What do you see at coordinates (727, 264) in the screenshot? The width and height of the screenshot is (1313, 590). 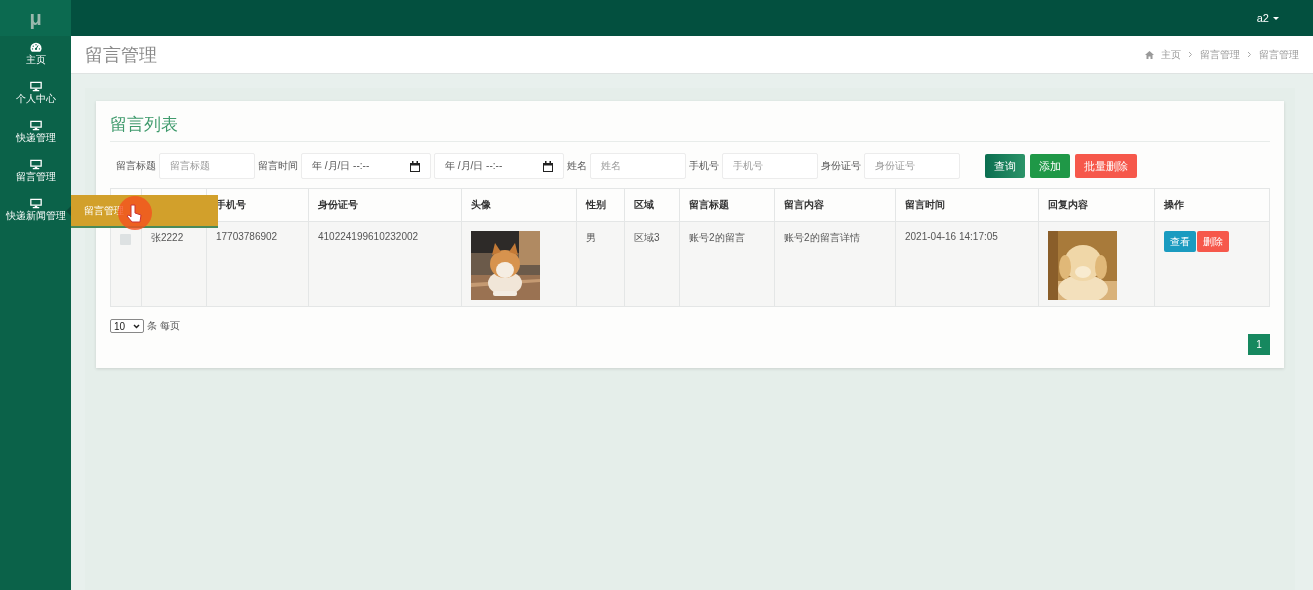 I see `table-cell: 账号2的留言` at bounding box center [727, 264].